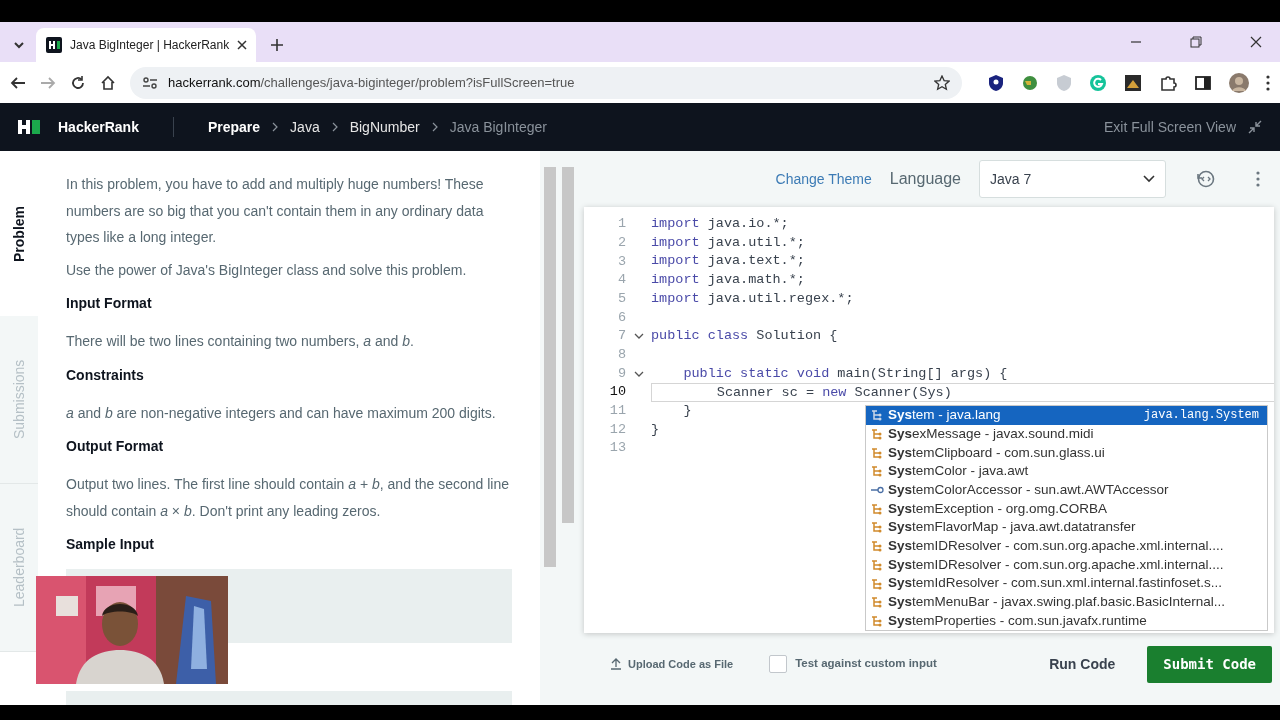 Image resolution: width=1280 pixels, height=720 pixels. What do you see at coordinates (1082, 664) in the screenshot?
I see `run-code-button: Run Code` at bounding box center [1082, 664].